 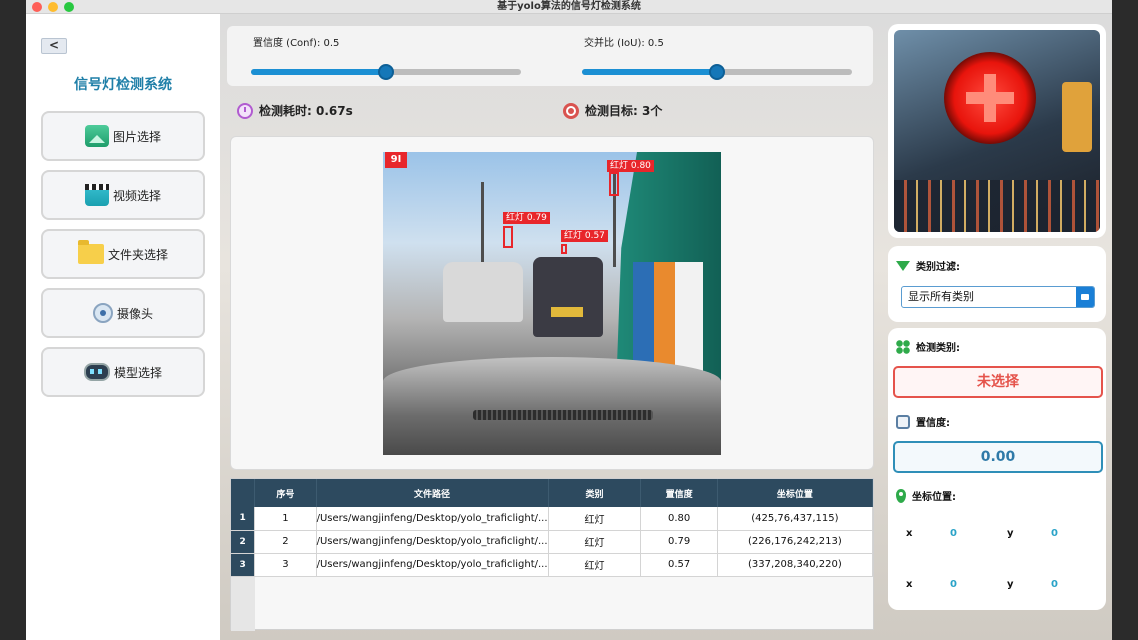 What do you see at coordinates (595, 493) in the screenshot?
I see `column-header-class: 类别` at bounding box center [595, 493].